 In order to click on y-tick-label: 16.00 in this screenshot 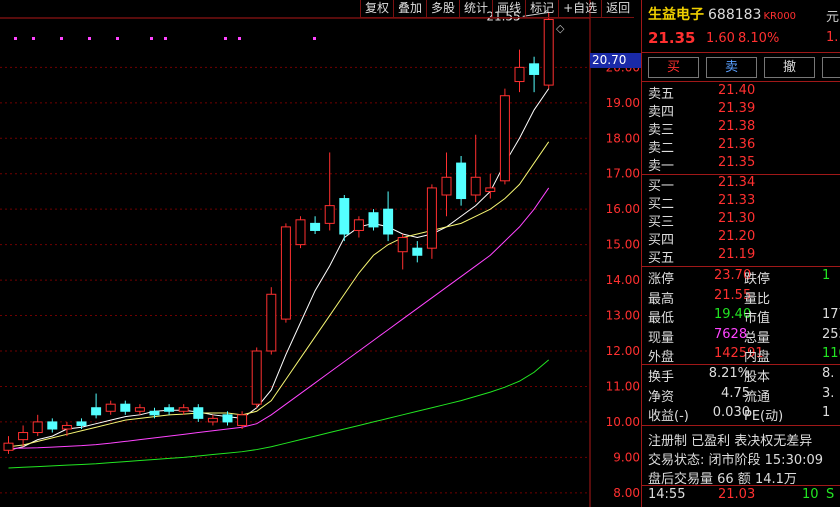, I will do `click(623, 209)`.